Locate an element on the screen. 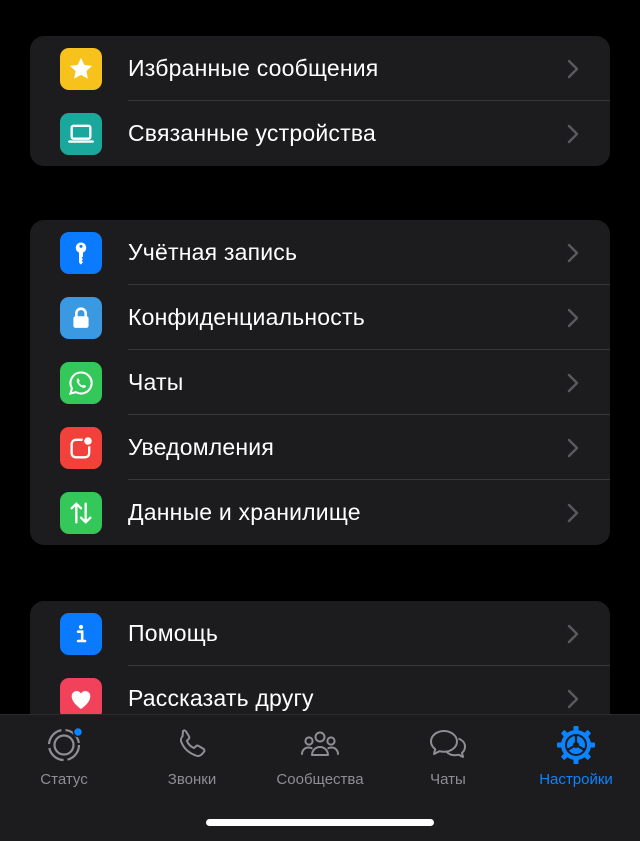 This screenshot has height=841, width=640. star-icon is located at coordinates (81, 69).